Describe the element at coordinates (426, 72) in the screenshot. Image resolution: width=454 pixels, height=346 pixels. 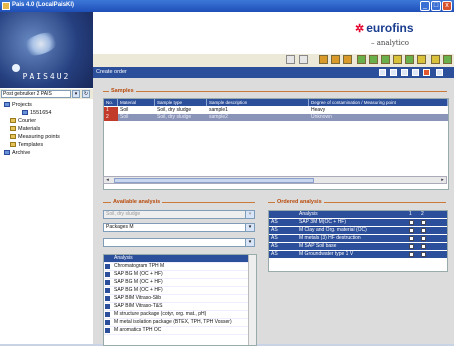
I see `stop-icon` at that location.